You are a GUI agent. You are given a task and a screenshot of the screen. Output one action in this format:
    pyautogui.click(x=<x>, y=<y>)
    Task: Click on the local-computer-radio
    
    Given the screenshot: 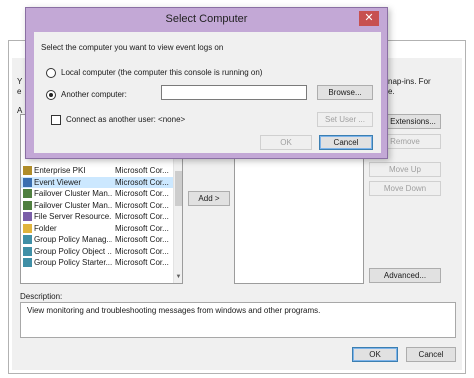 What is the action you would take?
    pyautogui.click(x=51, y=73)
    